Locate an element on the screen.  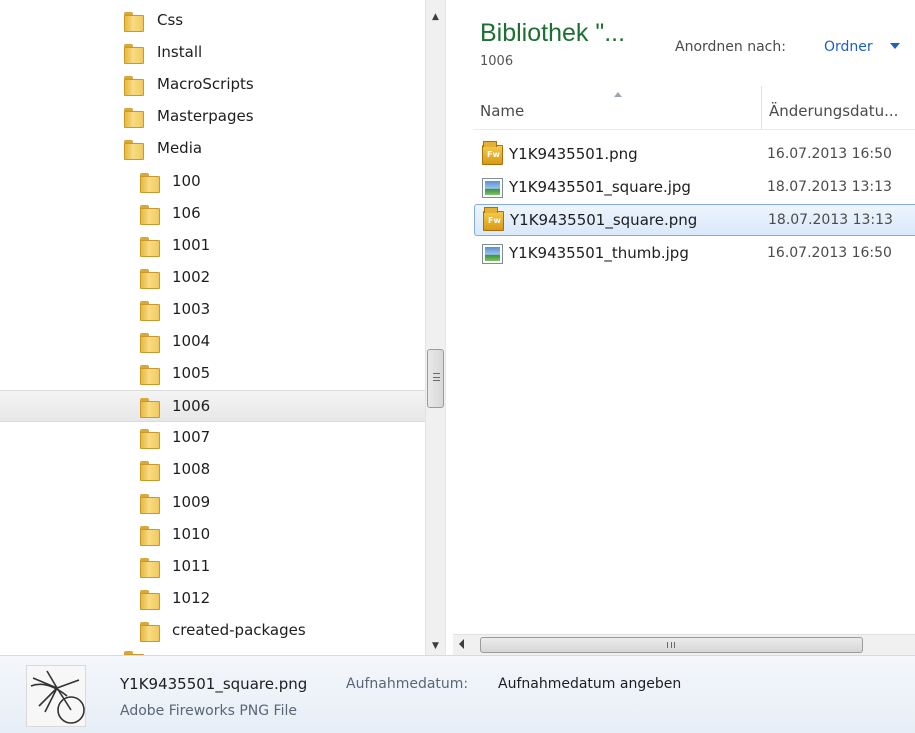
details-property-label: Aufnahmedatum: is located at coordinates (407, 684).